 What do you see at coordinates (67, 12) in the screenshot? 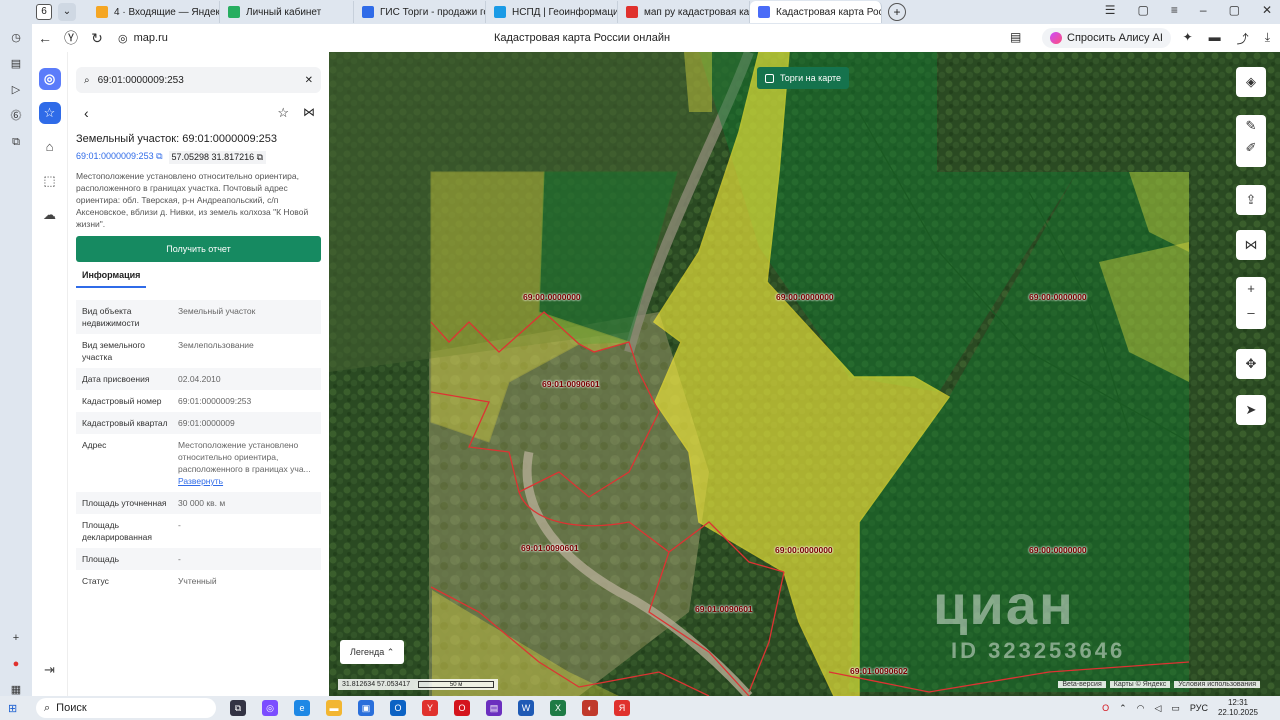
I see `tabs-dropdown-icon: ⌄` at bounding box center [67, 12].